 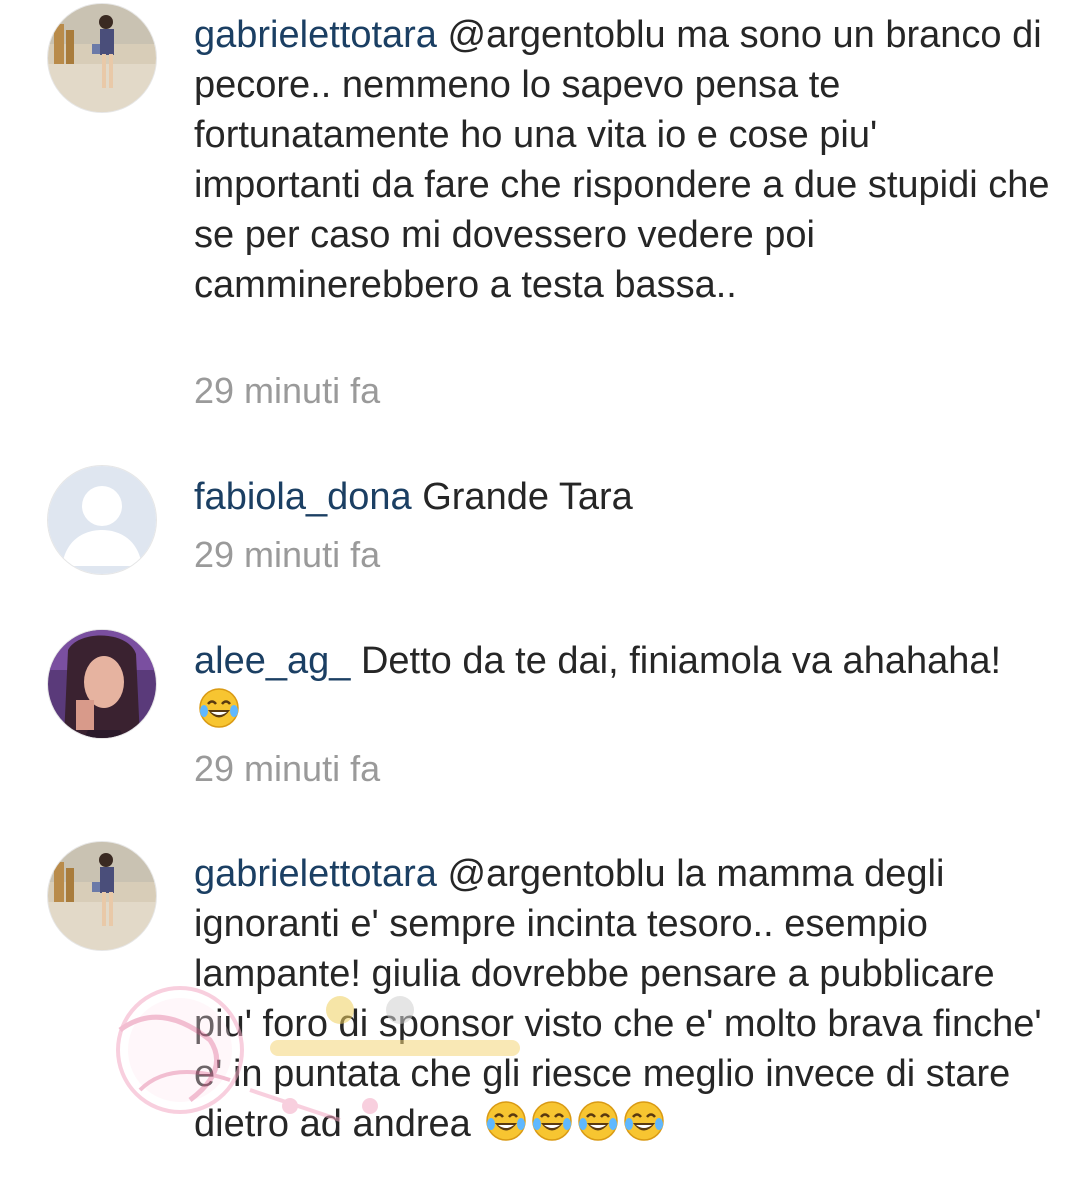 What do you see at coordinates (681, 661) in the screenshot?
I see `comment-body: Detto da te dai, finiamola va ahahaha!` at bounding box center [681, 661].